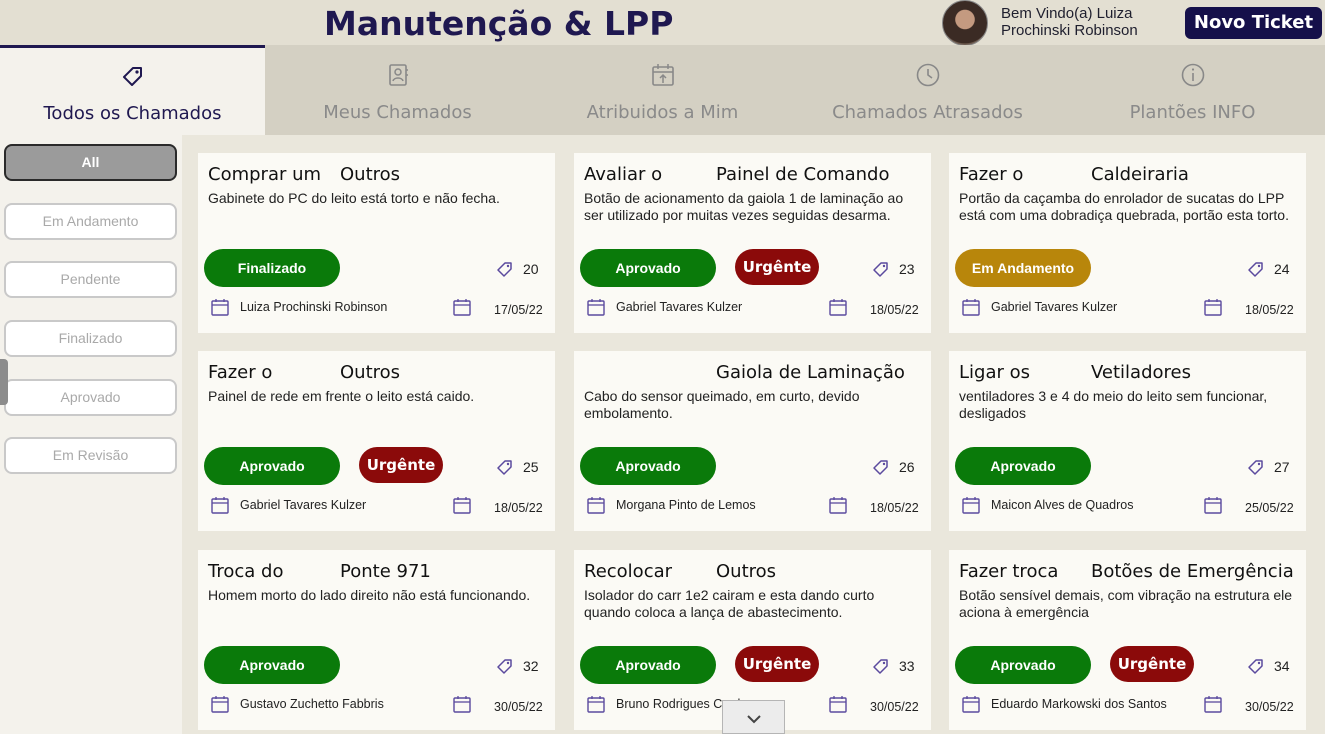 This screenshot has width=1325, height=734. Describe the element at coordinates (1140, 174) in the screenshot. I see `ticket-category: Caldeiraria` at that location.